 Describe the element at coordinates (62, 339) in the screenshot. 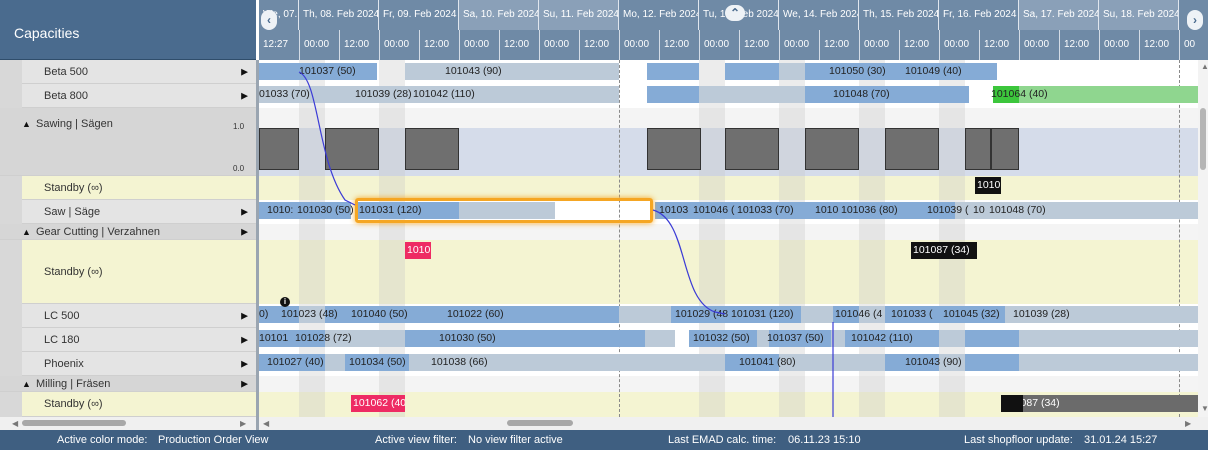

I see `row-label: LC 180` at that location.